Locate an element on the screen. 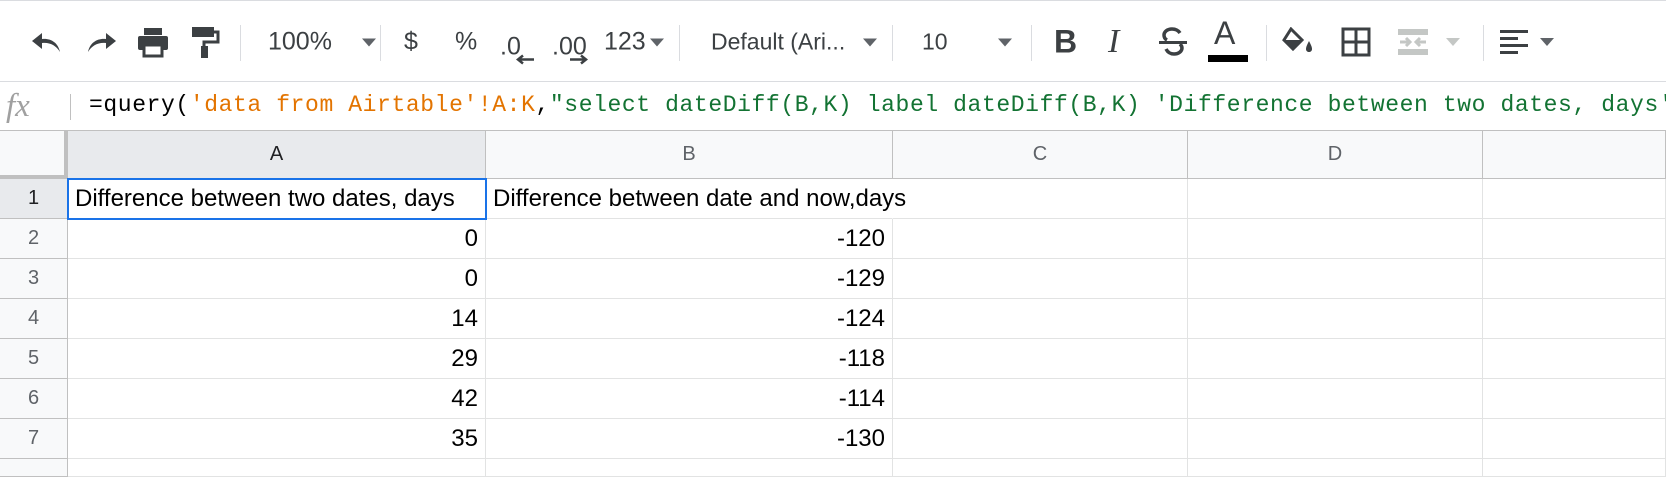 This screenshot has height=477, width=1666. cell-d7 is located at coordinates (1335, 439).